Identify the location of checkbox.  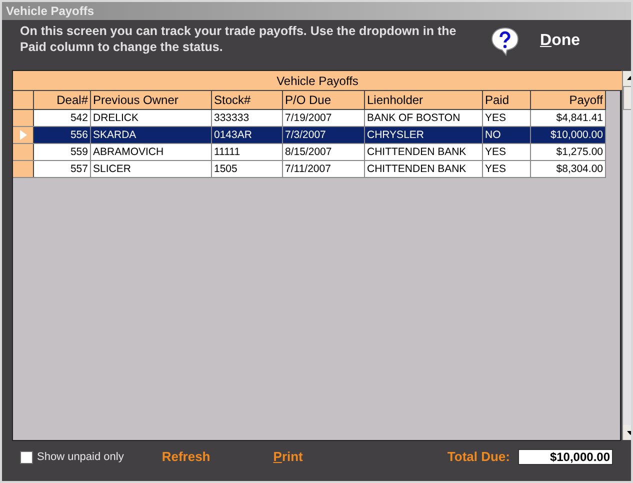
(26, 457).